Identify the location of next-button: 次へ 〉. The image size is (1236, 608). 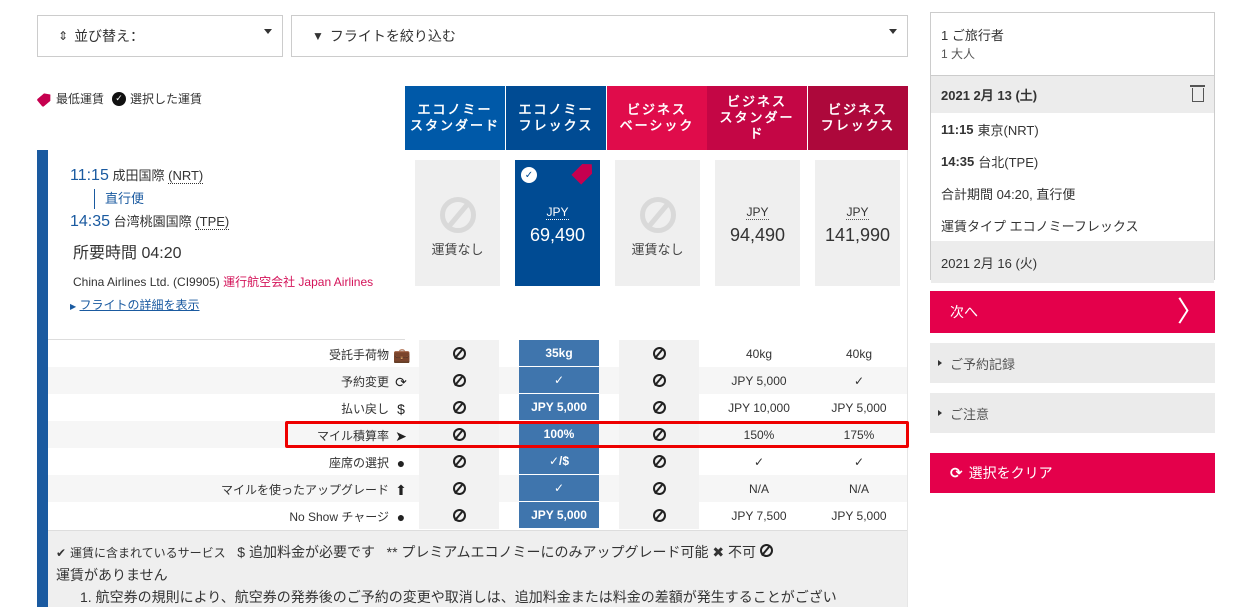
(1072, 312).